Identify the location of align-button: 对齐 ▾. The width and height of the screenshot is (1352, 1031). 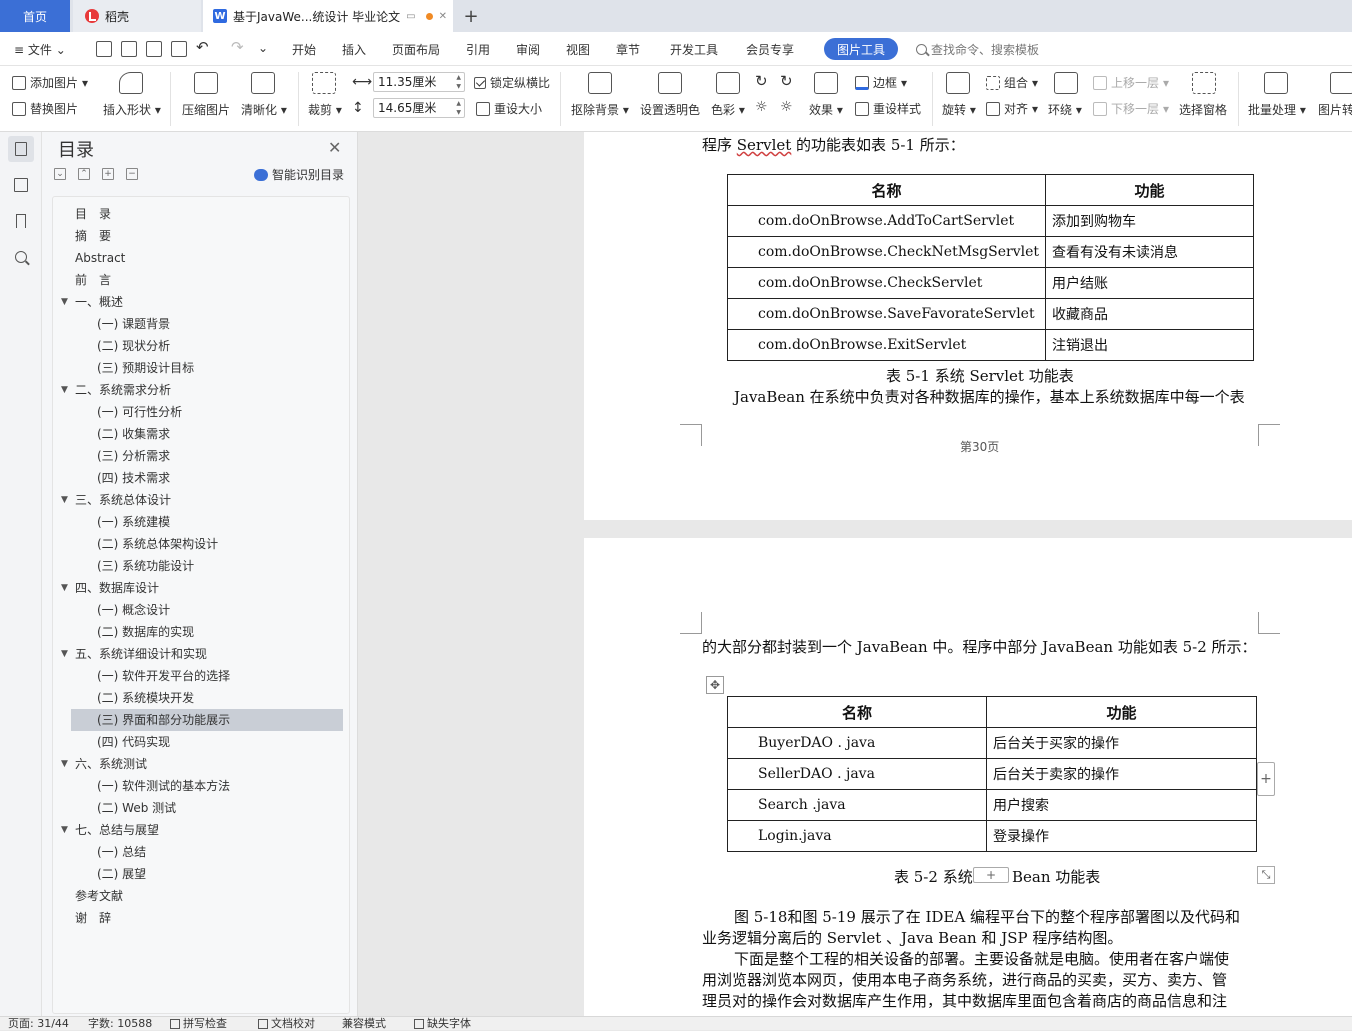
(1012, 108).